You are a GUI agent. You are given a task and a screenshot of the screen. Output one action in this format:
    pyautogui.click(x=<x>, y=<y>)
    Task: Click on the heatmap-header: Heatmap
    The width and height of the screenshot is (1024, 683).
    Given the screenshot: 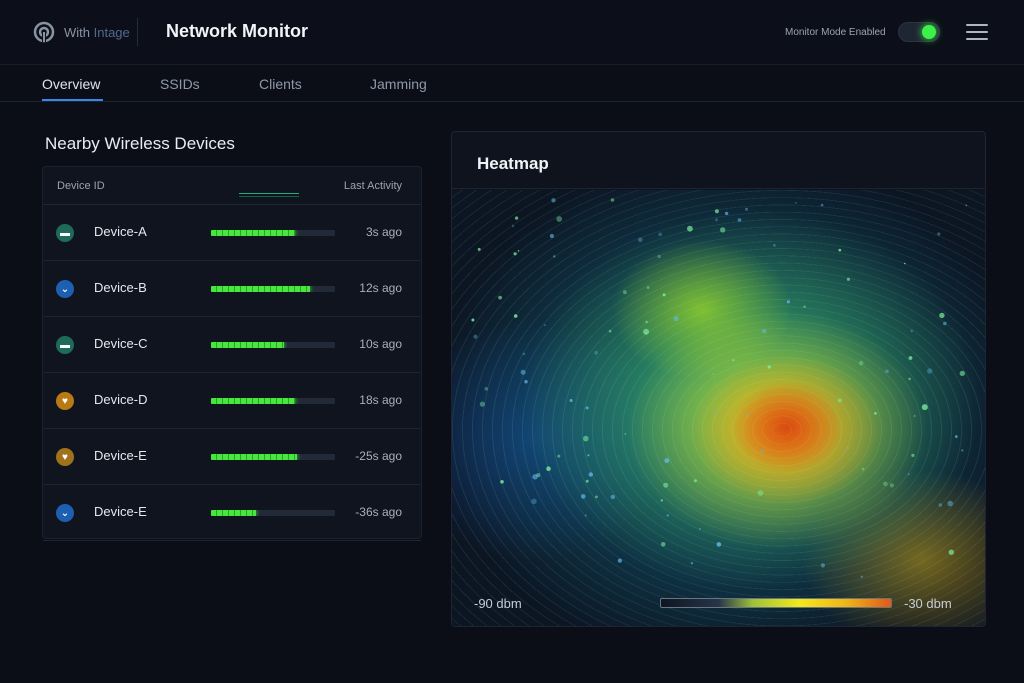 What is the action you would take?
    pyautogui.click(x=718, y=160)
    